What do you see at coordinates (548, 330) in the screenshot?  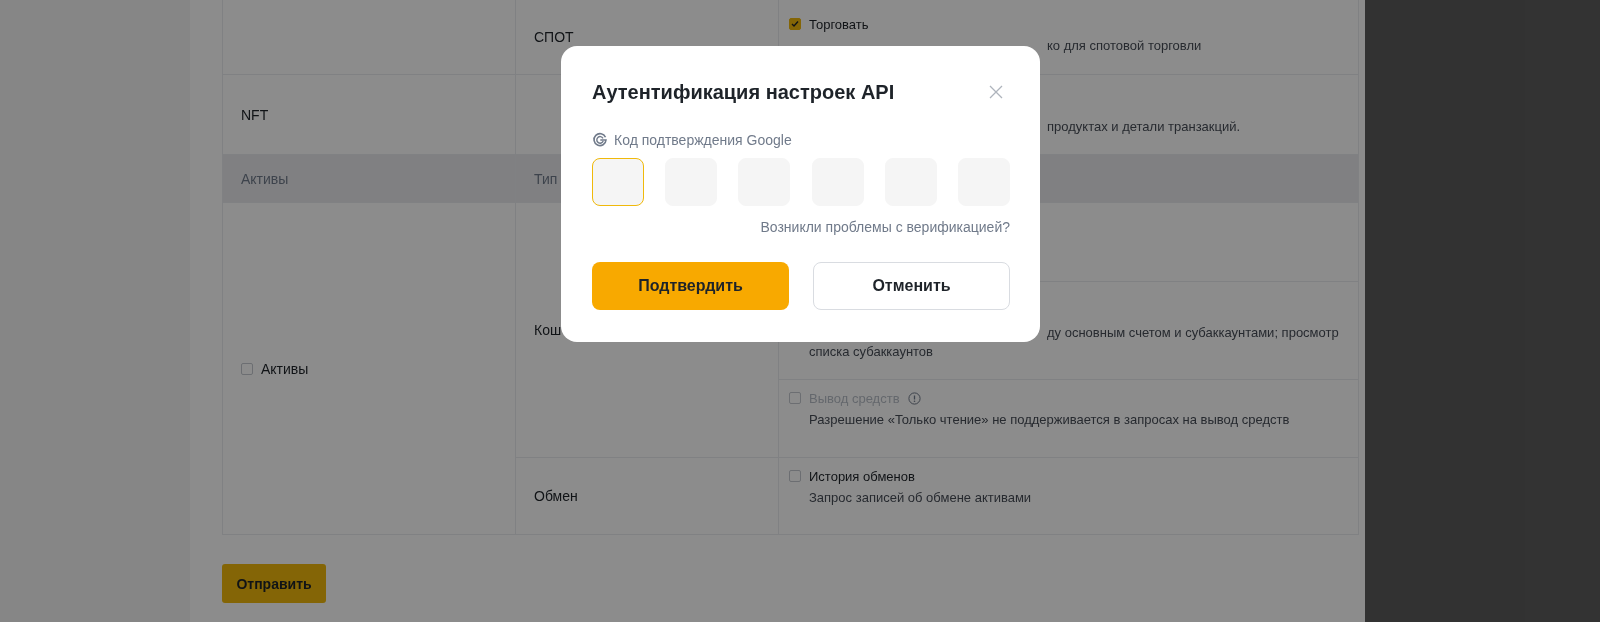 I see `table-cell-text: Кош` at bounding box center [548, 330].